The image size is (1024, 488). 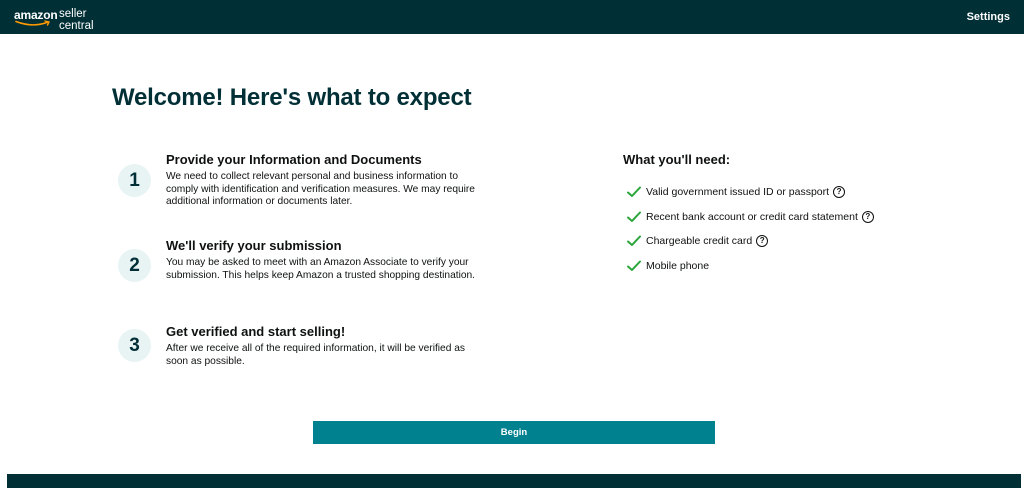 I want to click on step-number-badge: 1, so click(x=134, y=180).